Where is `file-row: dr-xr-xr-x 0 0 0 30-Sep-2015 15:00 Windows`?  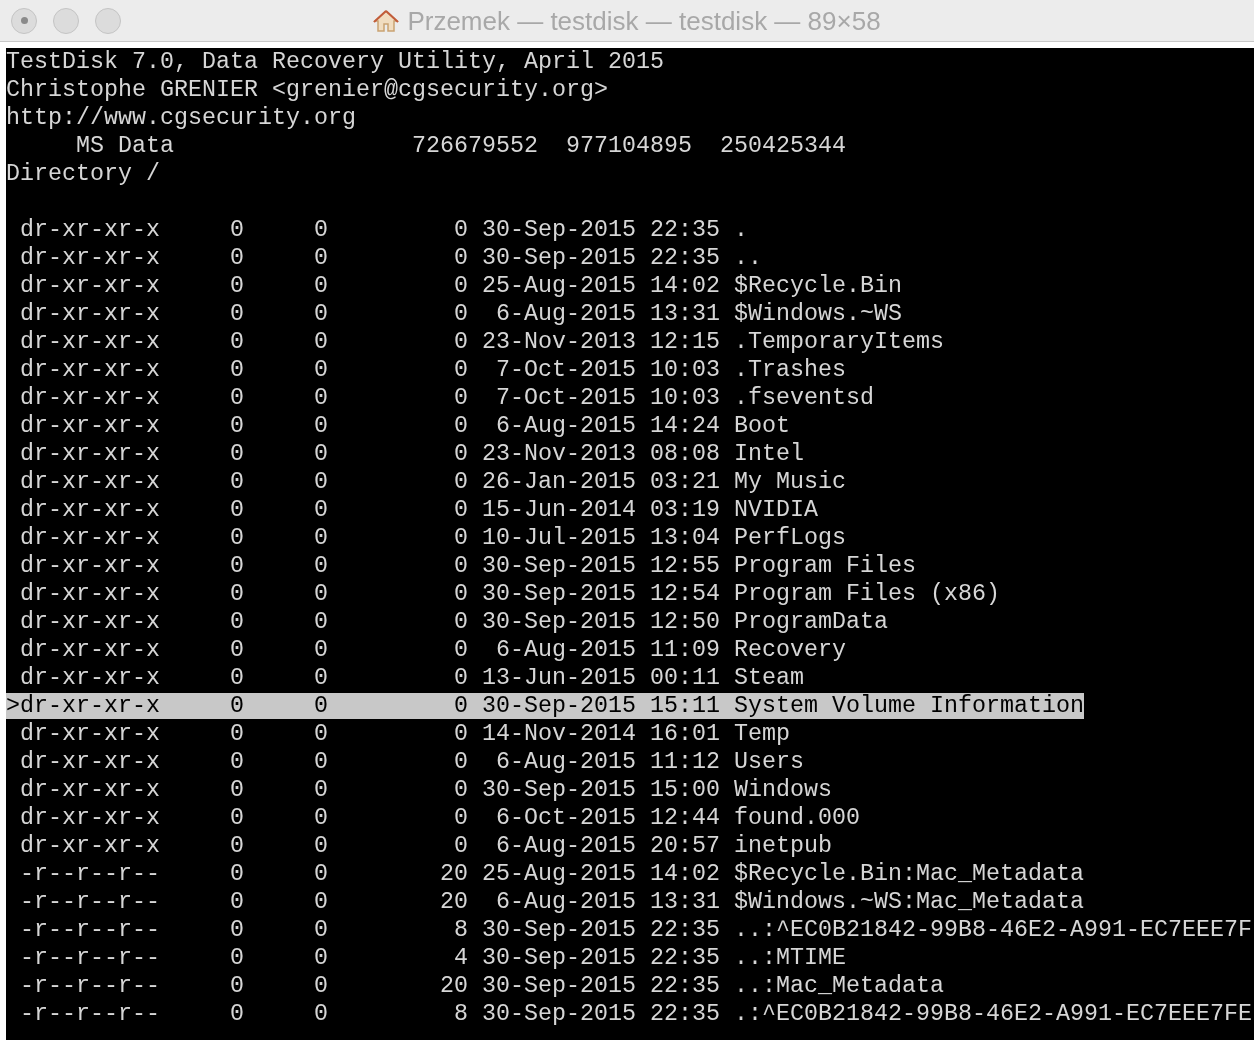 file-row: dr-xr-xr-x 0 0 0 30-Sep-2015 15:00 Windows is located at coordinates (419, 790).